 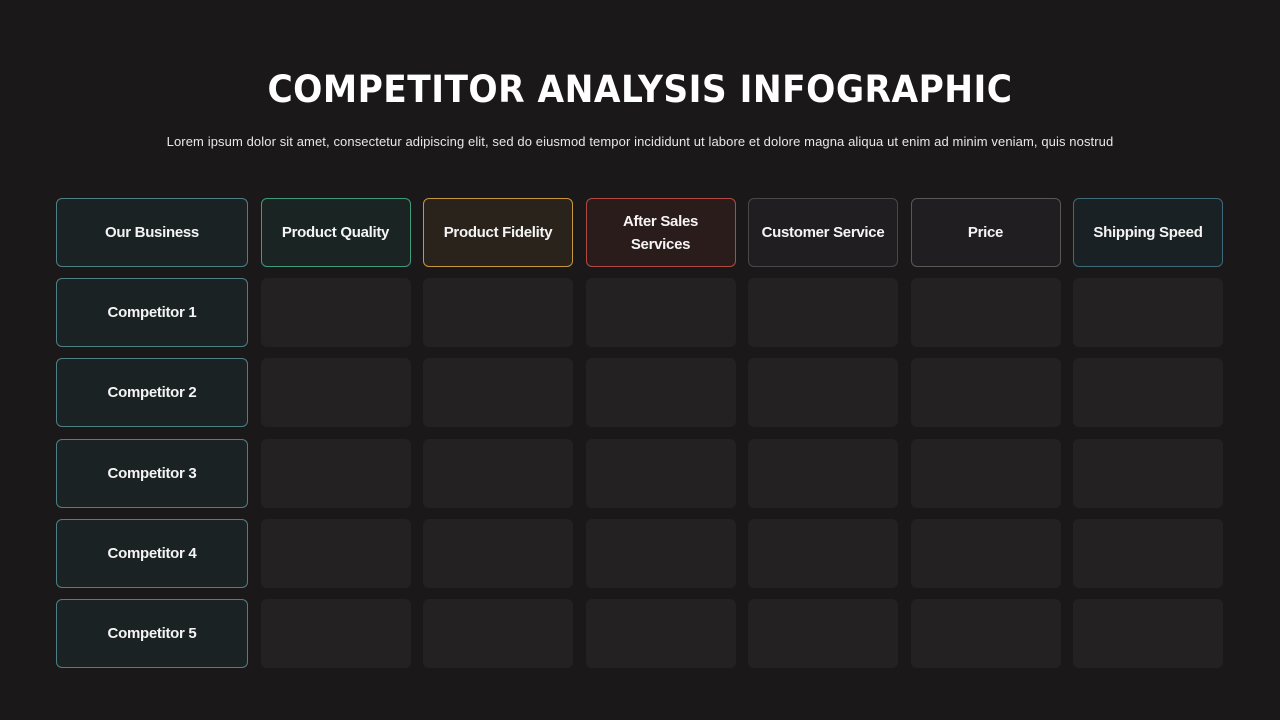 I want to click on corner-header-our-business: Our Business, so click(x=152, y=232).